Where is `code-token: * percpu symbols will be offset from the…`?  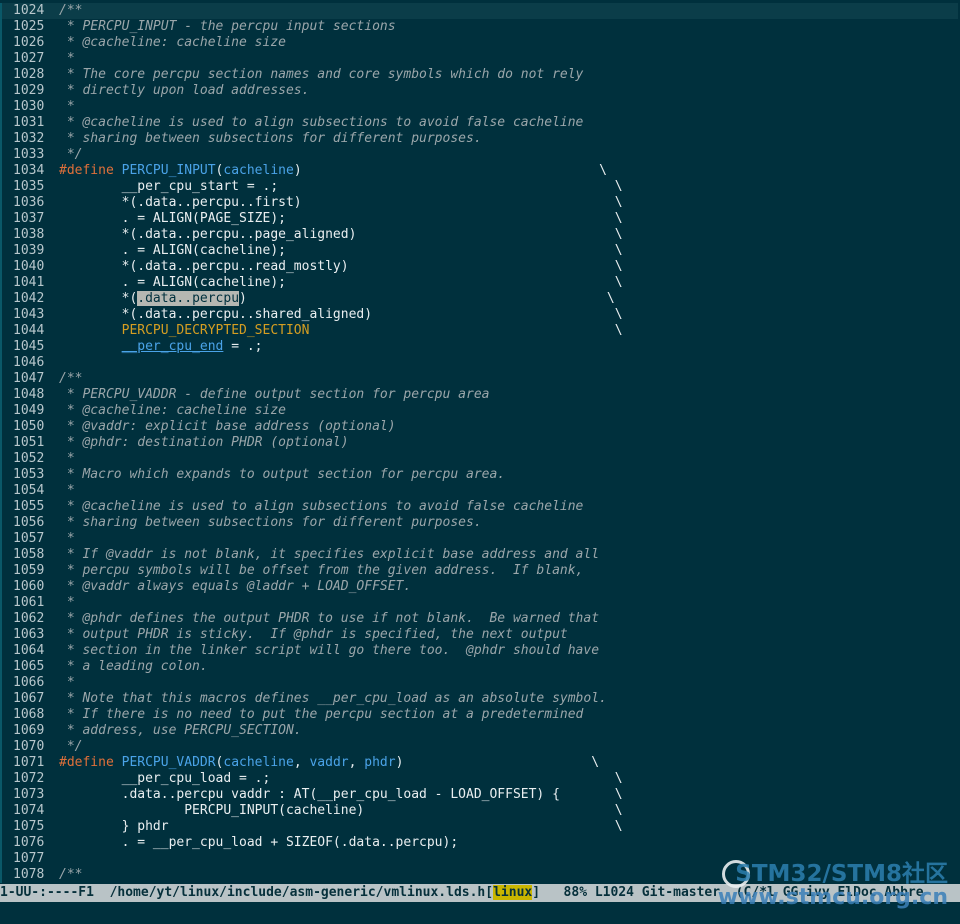 code-token: * percpu symbols will be offset from the… is located at coordinates (321, 570).